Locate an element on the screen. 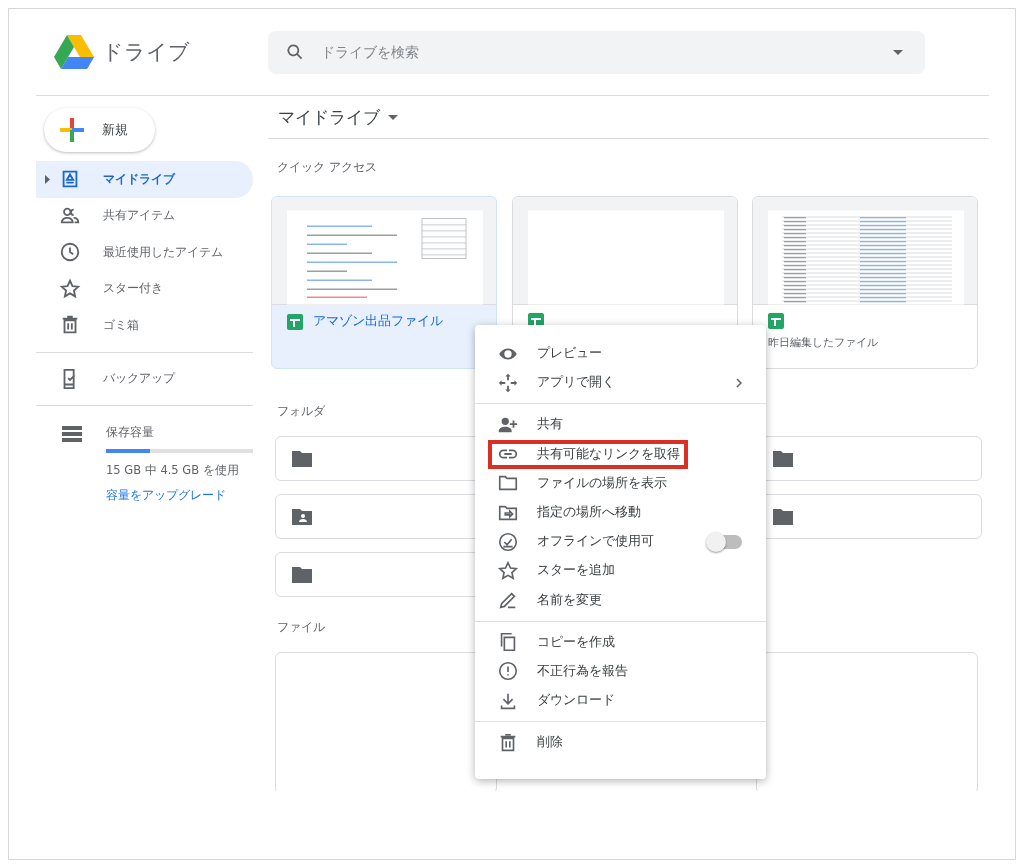 Image resolution: width=1024 pixels, height=868 pixels. menu-item: 不正行為を報告 is located at coordinates (620, 671).